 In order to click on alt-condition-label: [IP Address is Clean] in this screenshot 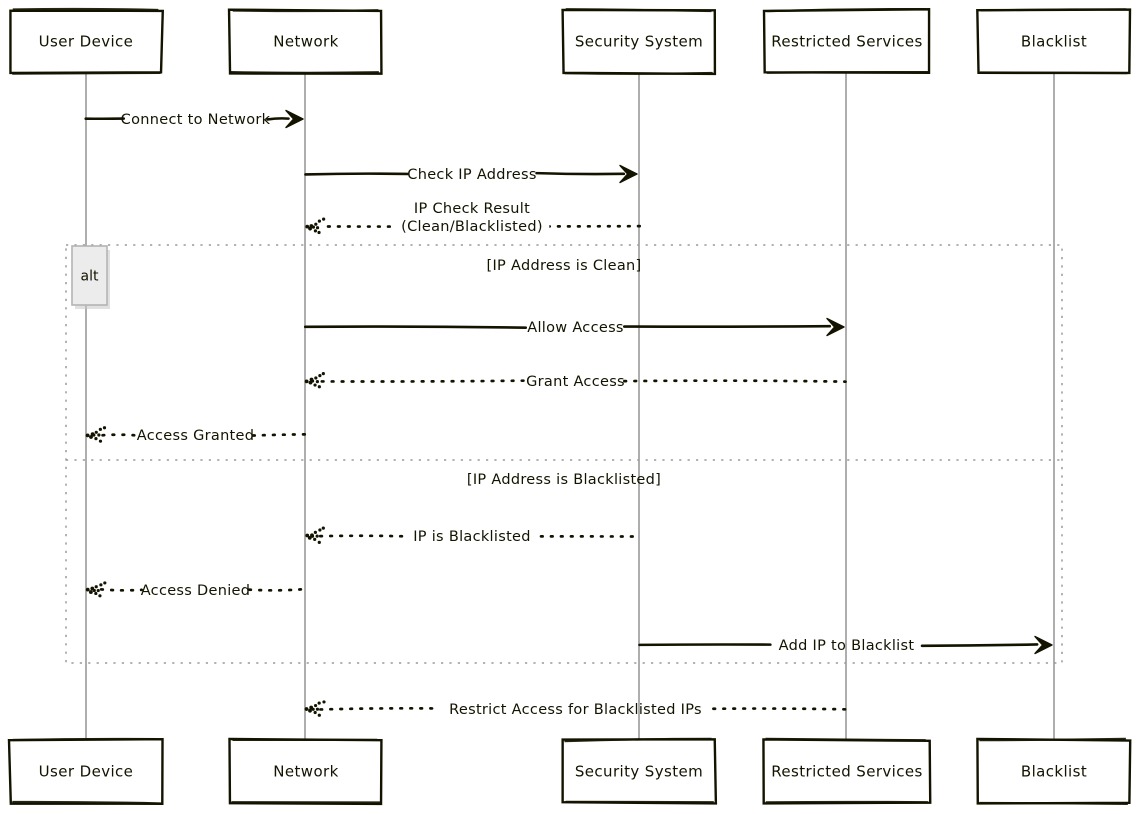, I will do `click(564, 266)`.